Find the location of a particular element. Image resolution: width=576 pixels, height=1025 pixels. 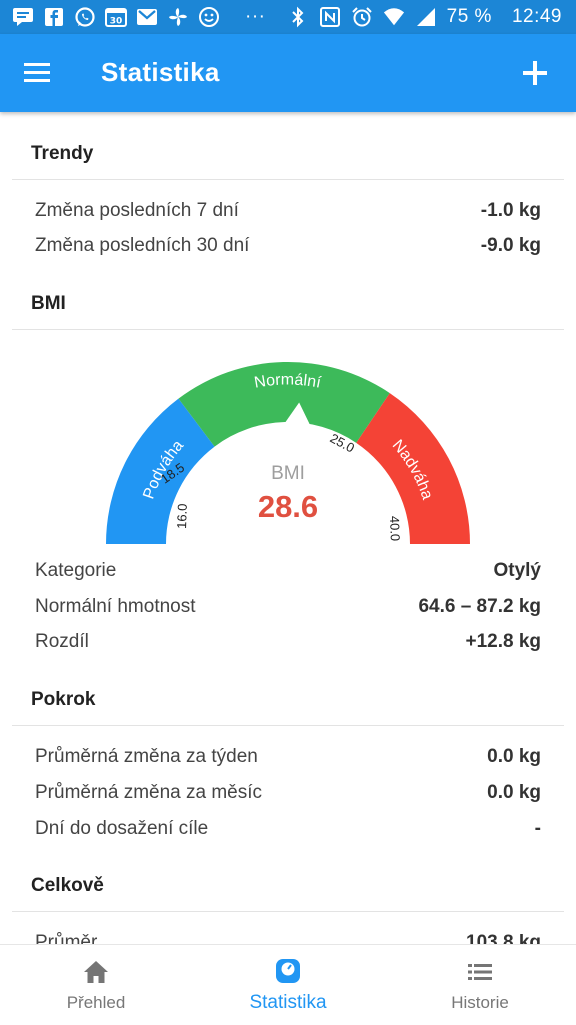

list-item: Normální hmotnost 64.6 – 87.2 kg is located at coordinates (288, 607).